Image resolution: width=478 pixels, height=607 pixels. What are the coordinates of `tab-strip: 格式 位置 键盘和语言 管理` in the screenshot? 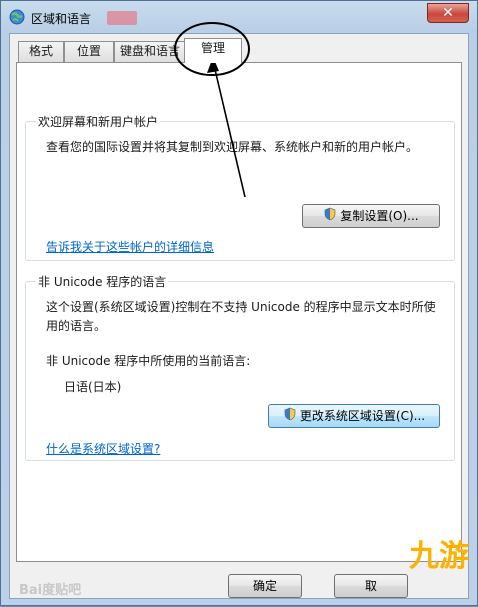 It's located at (239, 48).